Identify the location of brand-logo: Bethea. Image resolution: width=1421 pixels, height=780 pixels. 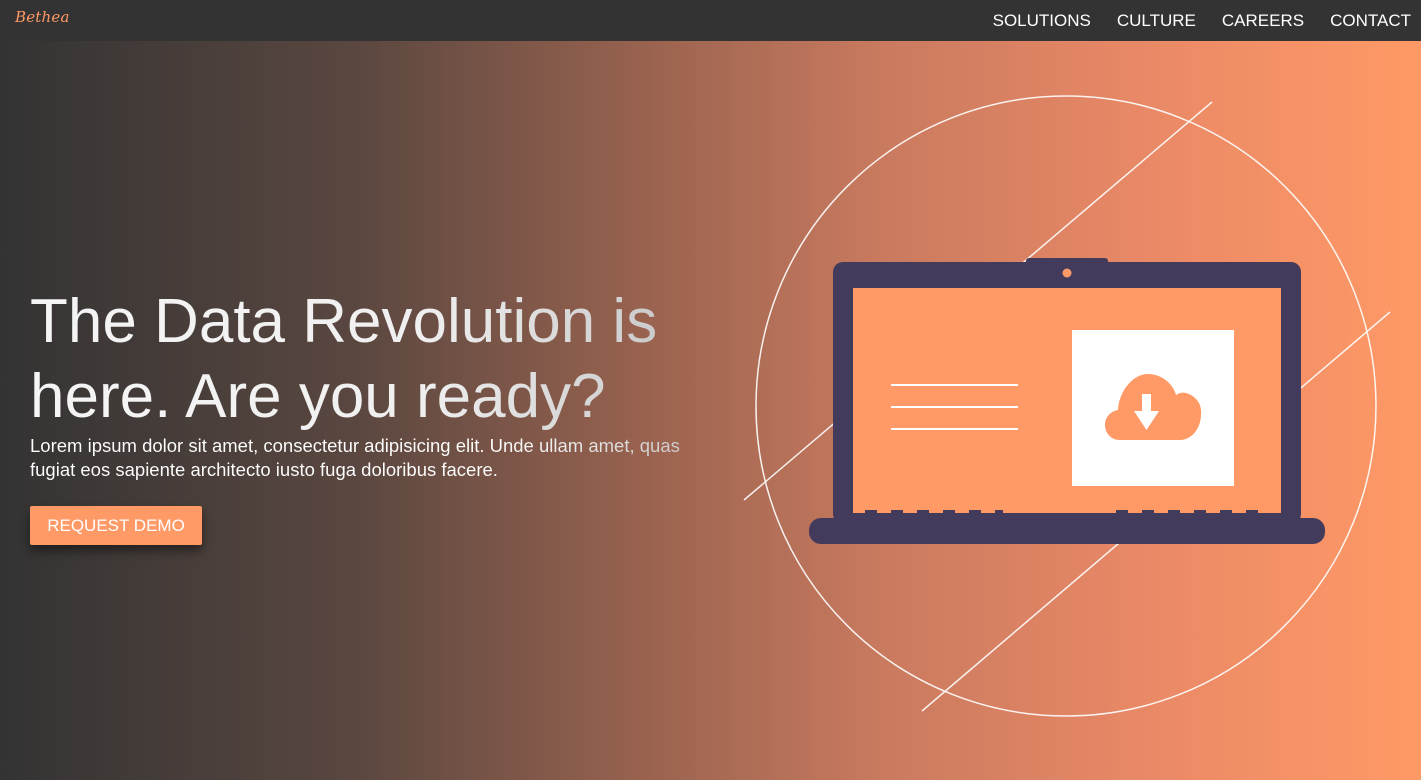
(42, 17).